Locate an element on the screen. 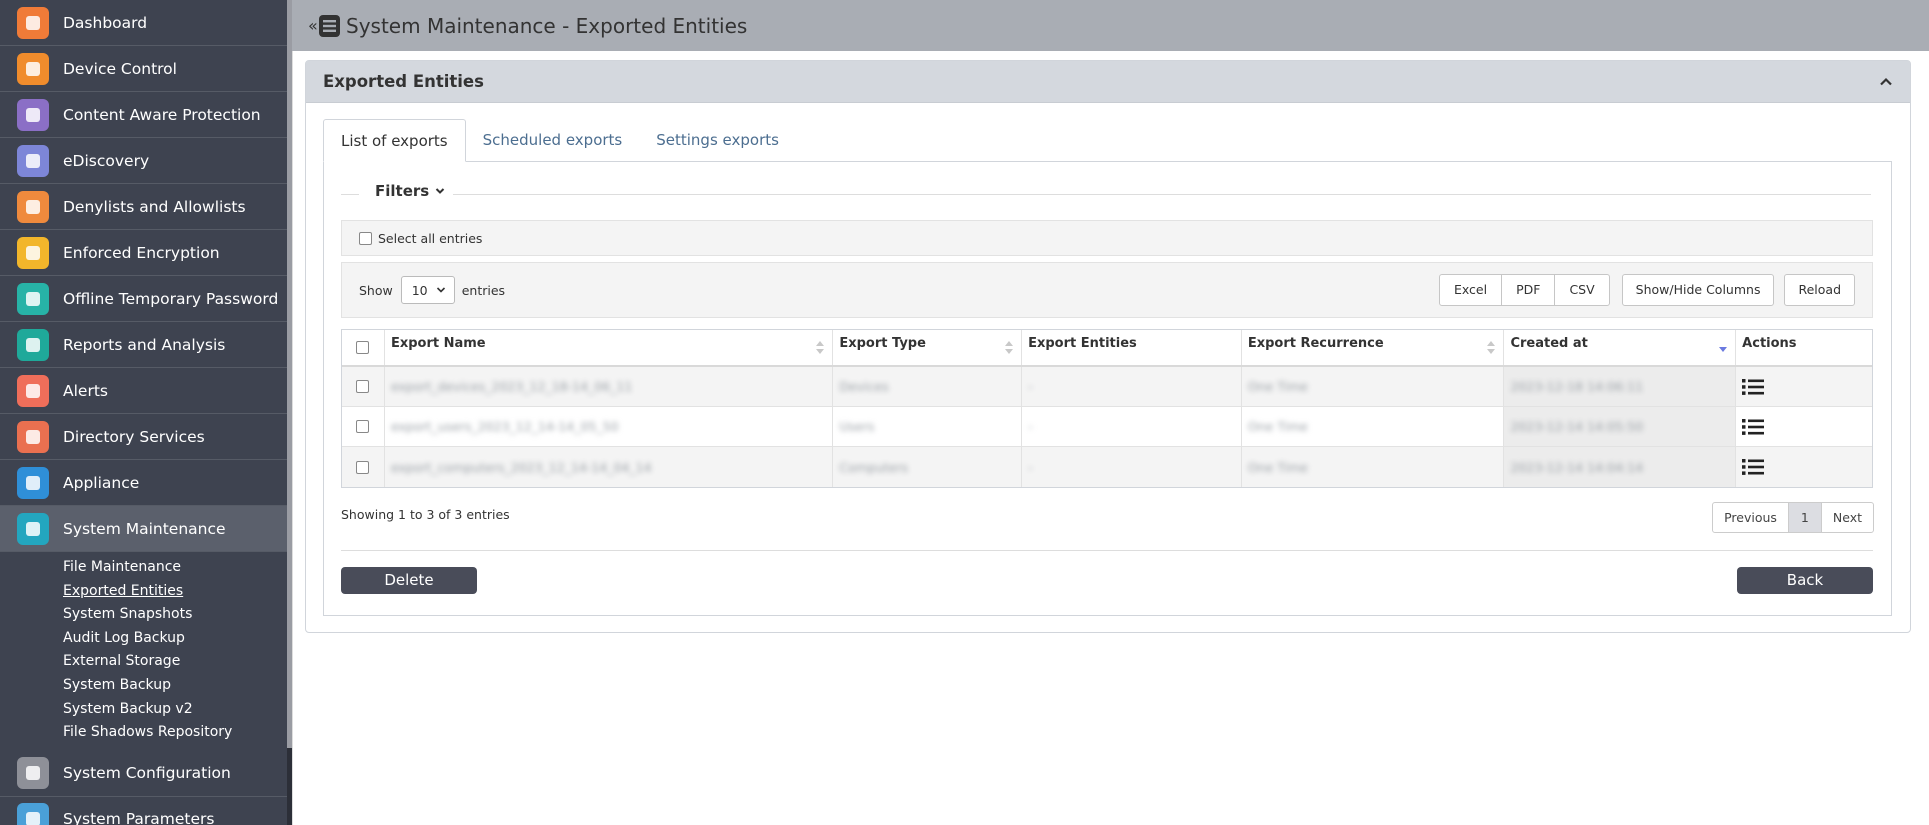 This screenshot has width=1929, height=825. sidebar-item-label: Enforced Encryption is located at coordinates (141, 252).